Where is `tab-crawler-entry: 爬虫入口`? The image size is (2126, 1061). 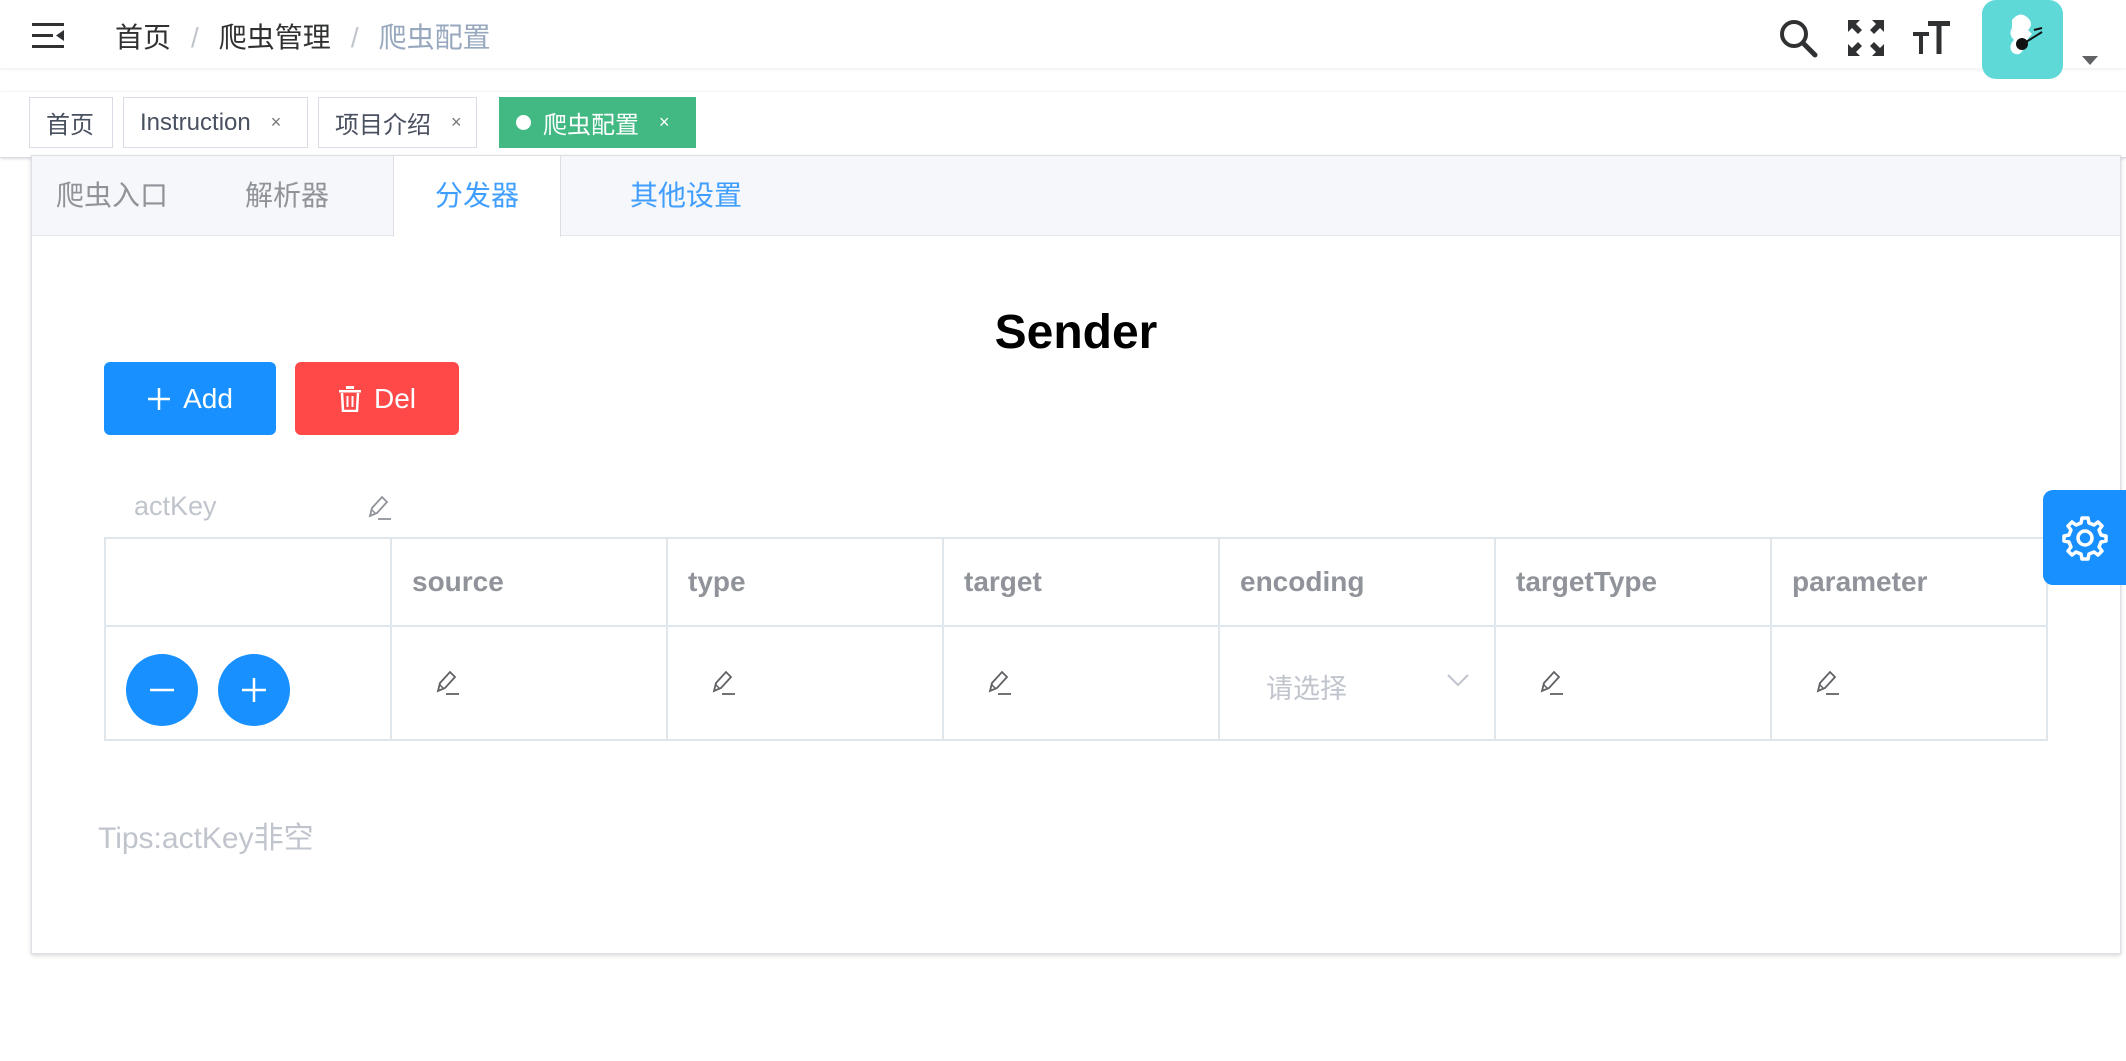 tab-crawler-entry: 爬虫入口 is located at coordinates (112, 196).